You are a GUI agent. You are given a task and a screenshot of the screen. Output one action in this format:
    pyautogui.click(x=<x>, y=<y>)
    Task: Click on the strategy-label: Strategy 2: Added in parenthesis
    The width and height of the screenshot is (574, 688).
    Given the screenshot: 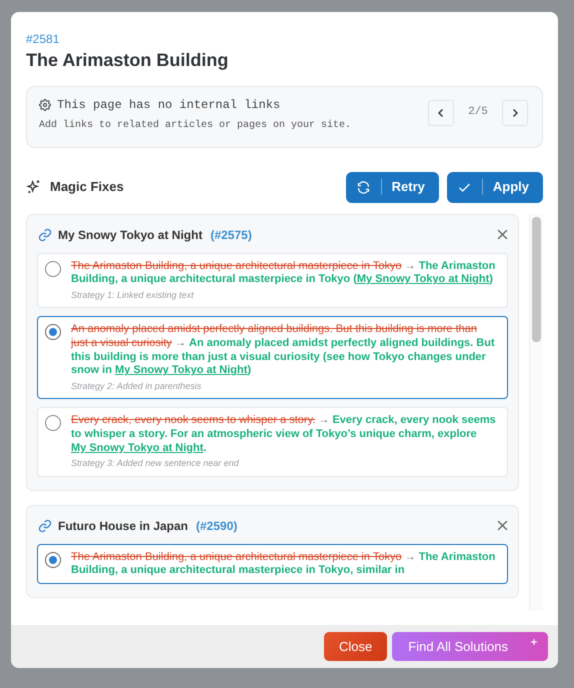 What is the action you would take?
    pyautogui.click(x=136, y=386)
    